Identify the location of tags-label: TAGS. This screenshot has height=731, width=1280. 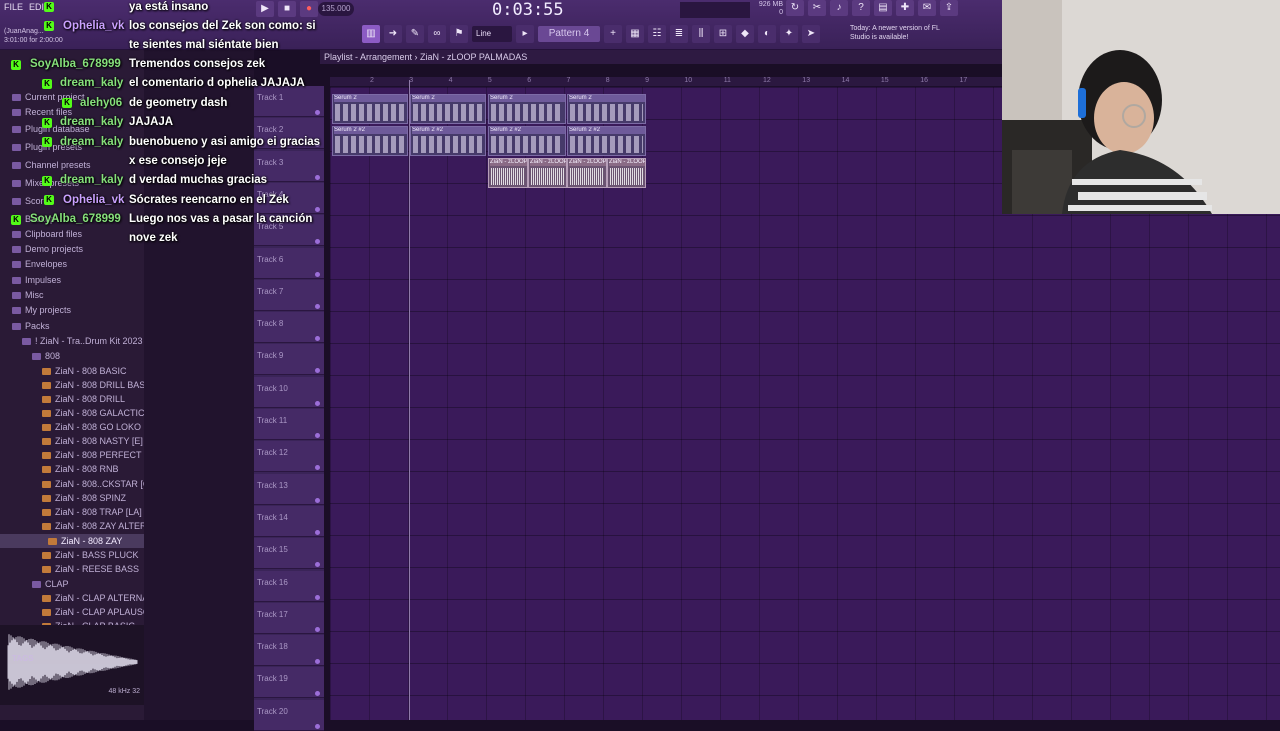
(23, 658).